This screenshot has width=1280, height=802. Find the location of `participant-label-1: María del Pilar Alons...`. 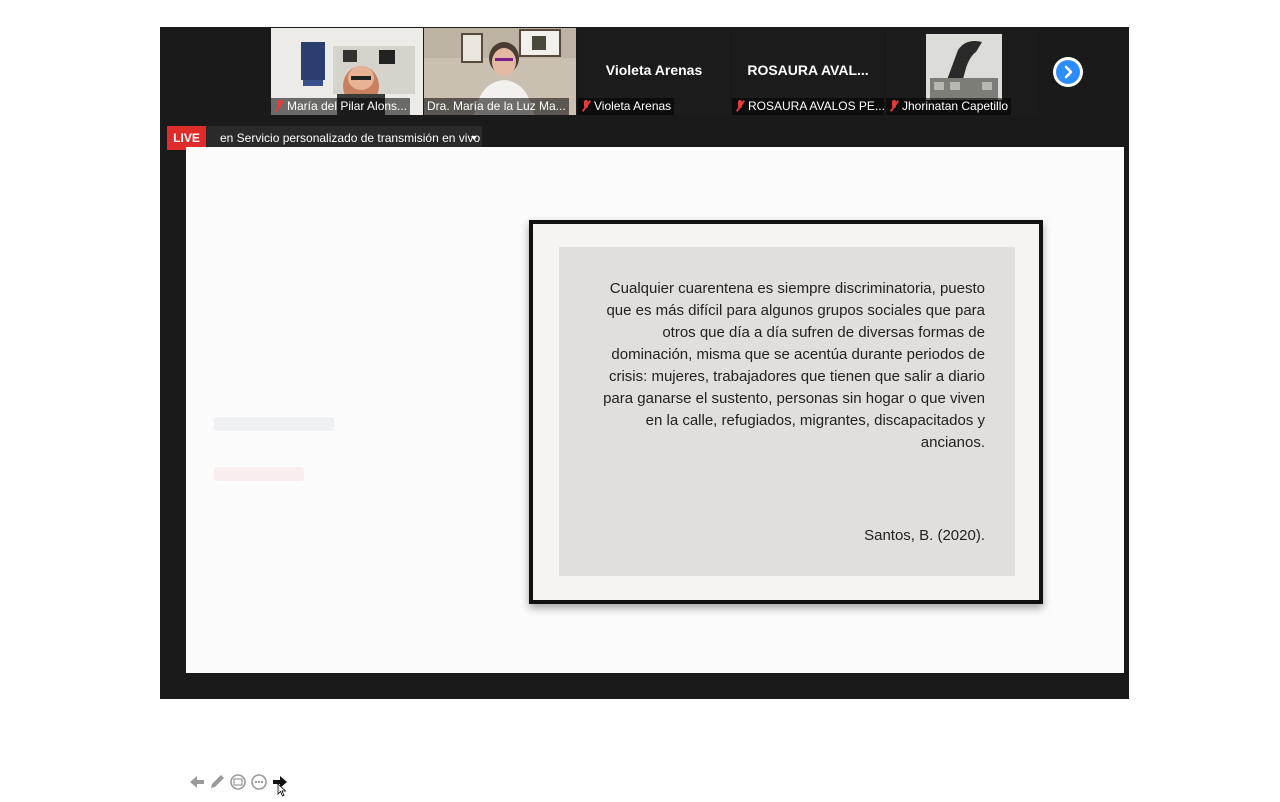

participant-label-1: María del Pilar Alons... is located at coordinates (341, 106).